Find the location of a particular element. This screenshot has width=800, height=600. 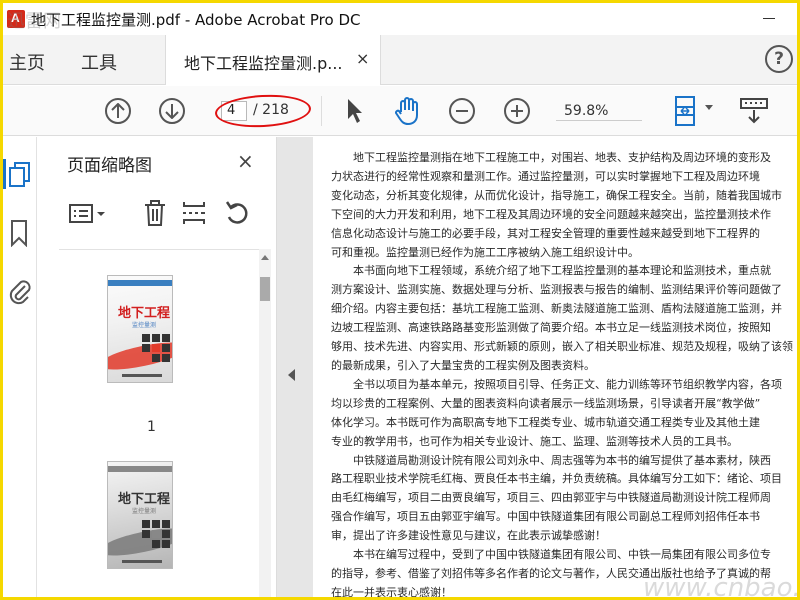

document-line: 下空间的大力开发和利用，地下工程及其周边环境的安全问题越来越突出，监控量测技术作 is located at coordinates (551, 214).